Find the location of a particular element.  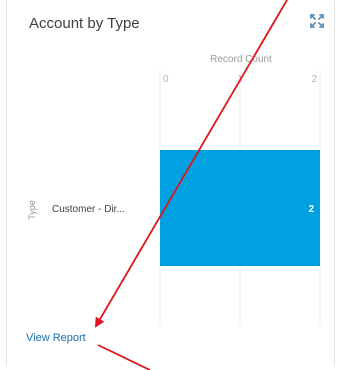

view-report-link: View Report is located at coordinates (56, 338).